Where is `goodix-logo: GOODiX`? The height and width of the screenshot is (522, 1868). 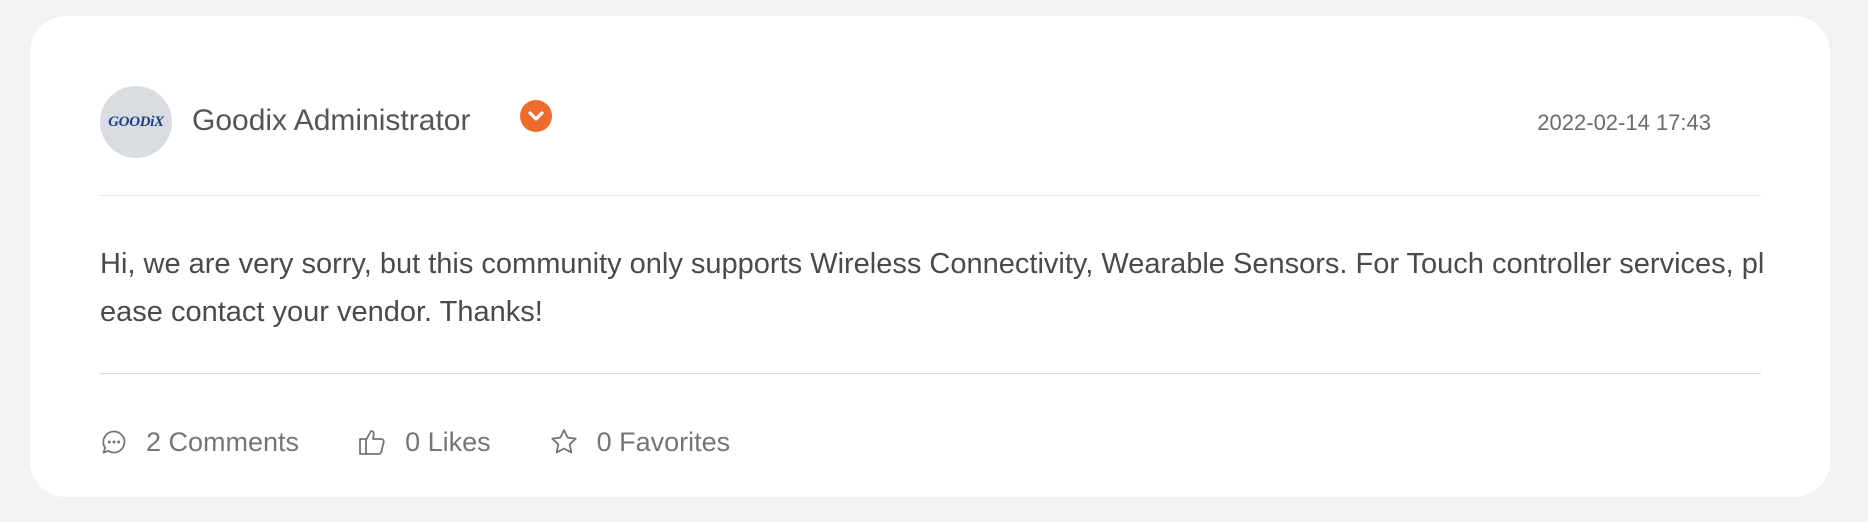 goodix-logo: GOODiX is located at coordinates (136, 121).